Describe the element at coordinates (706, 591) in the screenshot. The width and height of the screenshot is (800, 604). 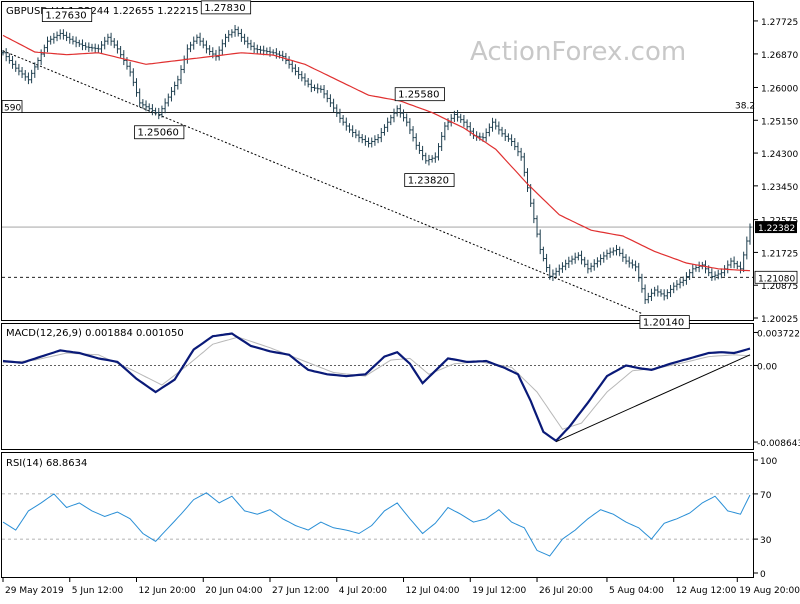
I see `x-tick-label: 12 Aug 12:00` at that location.